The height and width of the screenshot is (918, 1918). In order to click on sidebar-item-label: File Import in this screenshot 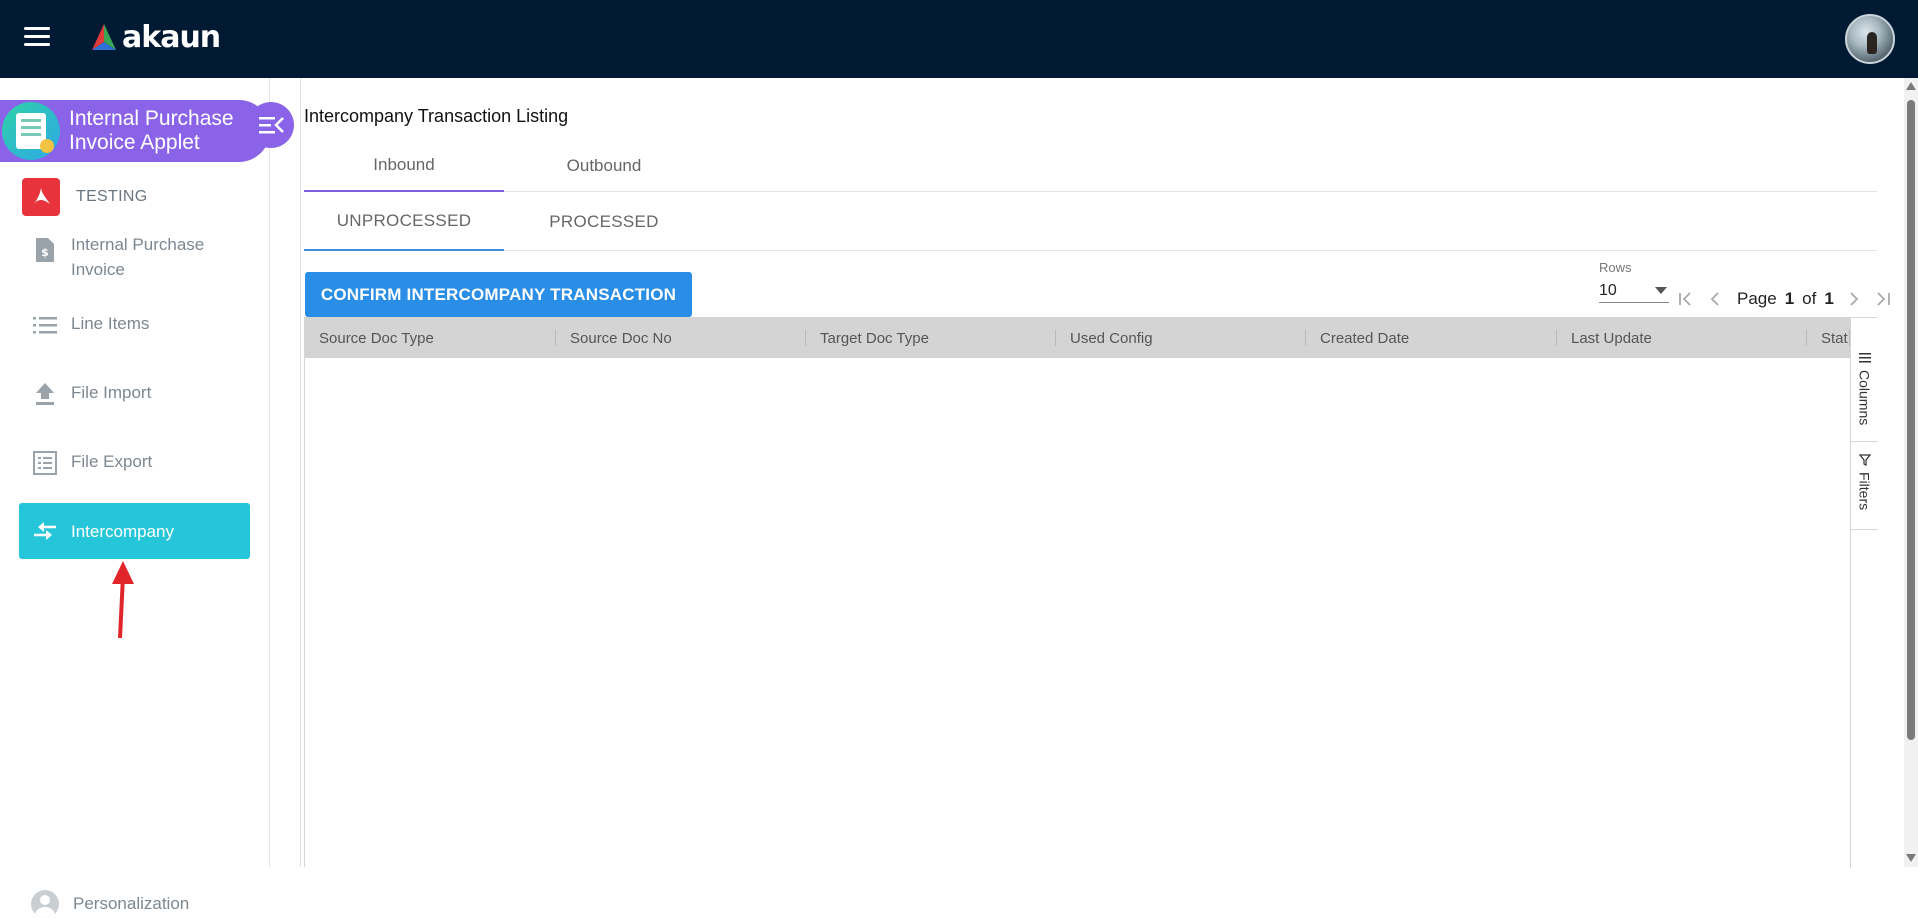, I will do `click(111, 392)`.